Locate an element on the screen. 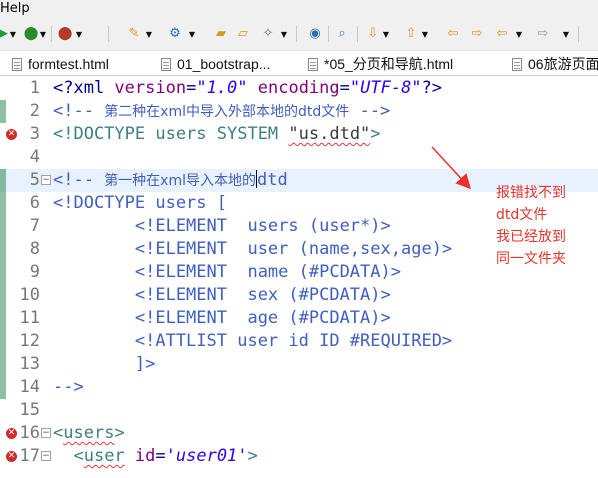 Image resolution: width=598 pixels, height=478 pixels. run-dropdown-icon: ▼ is located at coordinates (13, 34).